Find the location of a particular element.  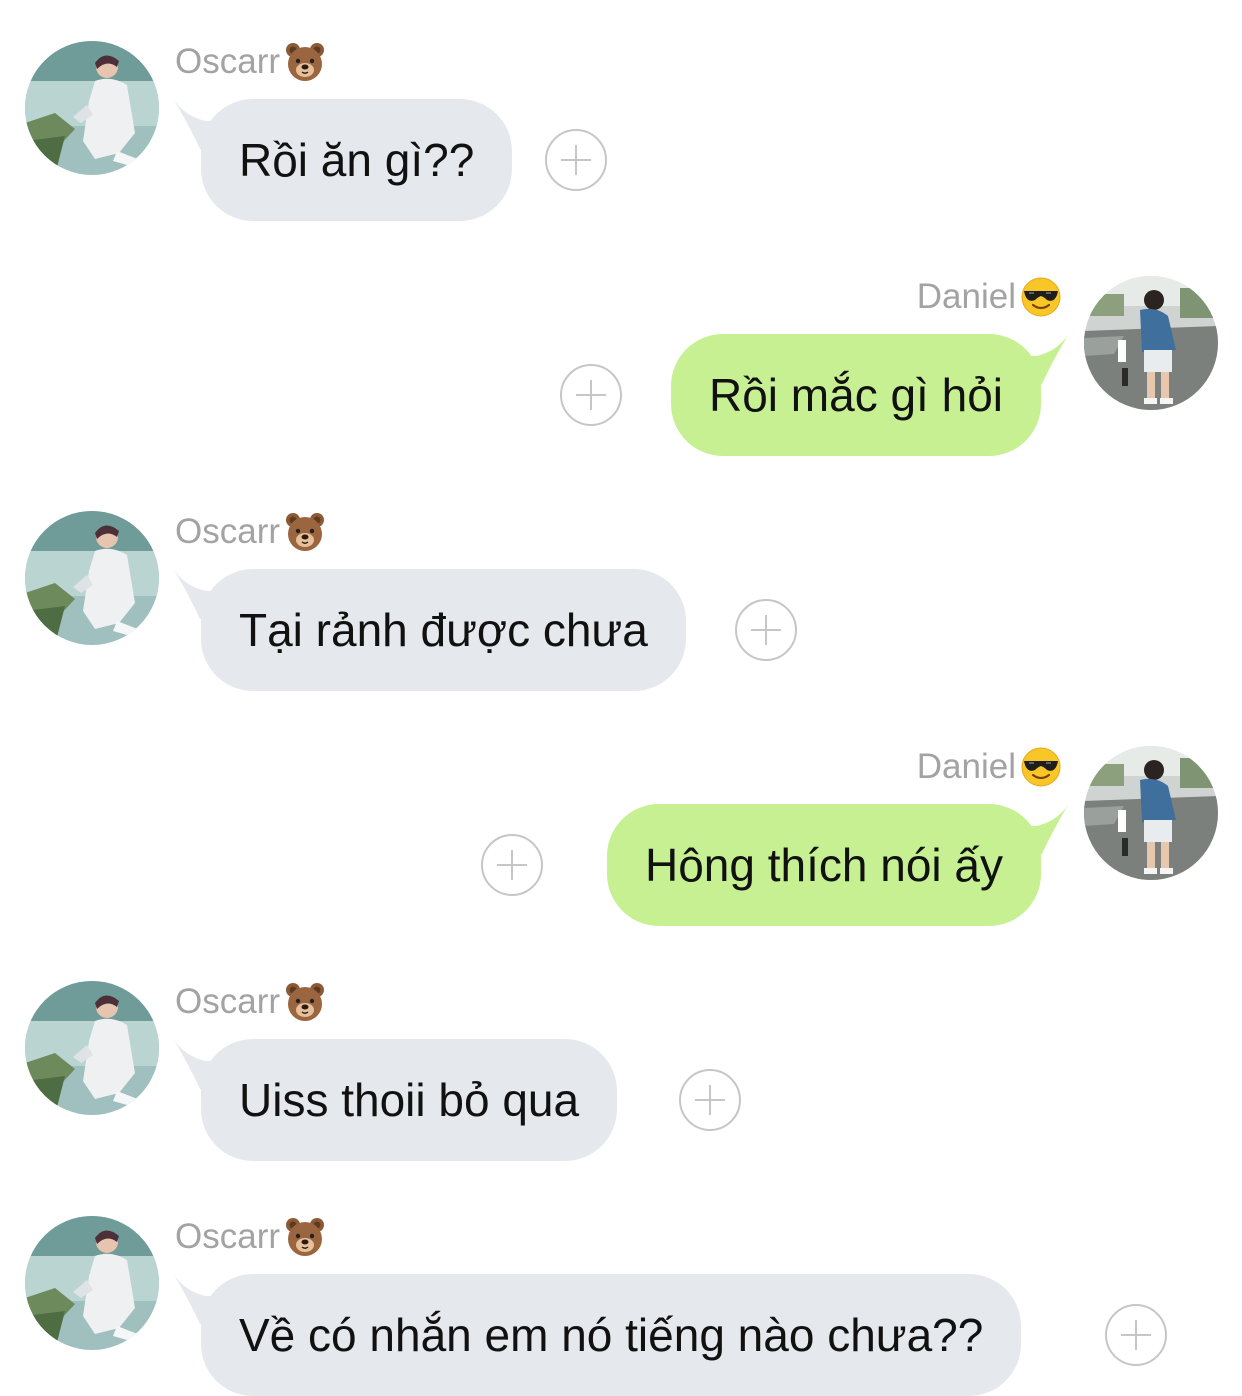

message-bubble: Uiss thoii bỏ qua is located at coordinates (409, 1100).